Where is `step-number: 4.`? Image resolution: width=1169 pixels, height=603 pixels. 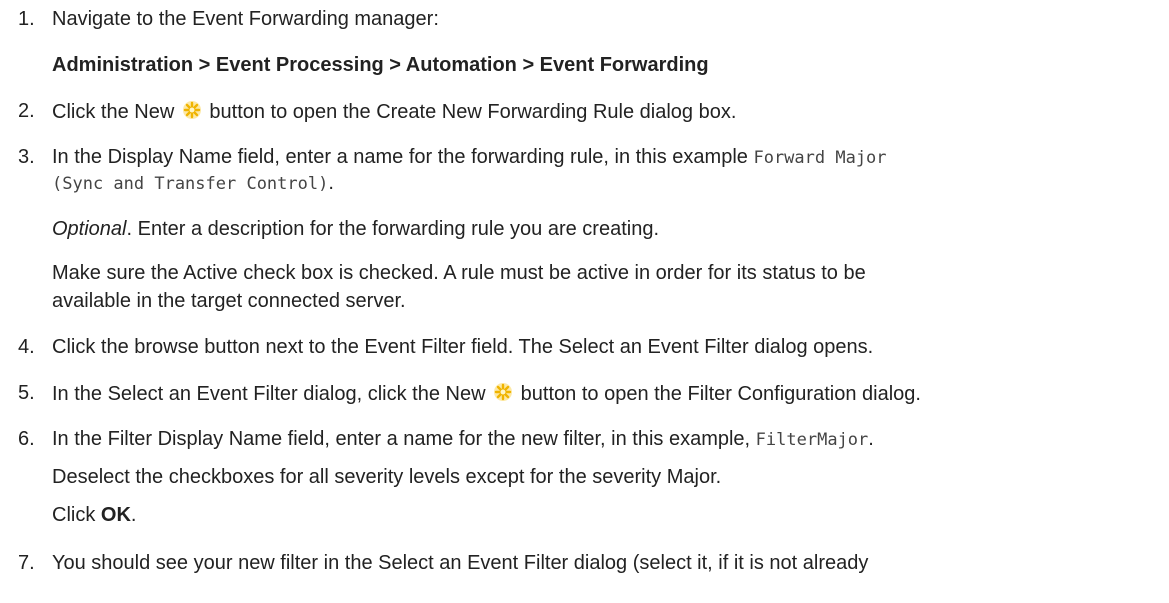 step-number: 4. is located at coordinates (26, 347).